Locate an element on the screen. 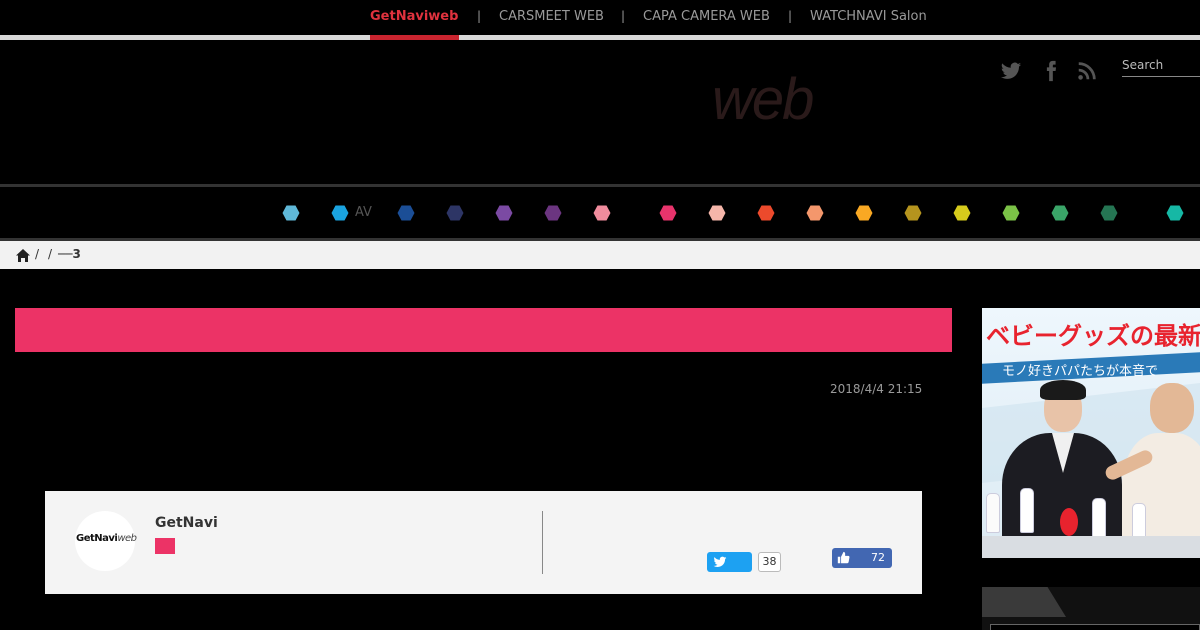 Image resolution: width=1200 pixels, height=630 pixels. author-divider is located at coordinates (542, 542).